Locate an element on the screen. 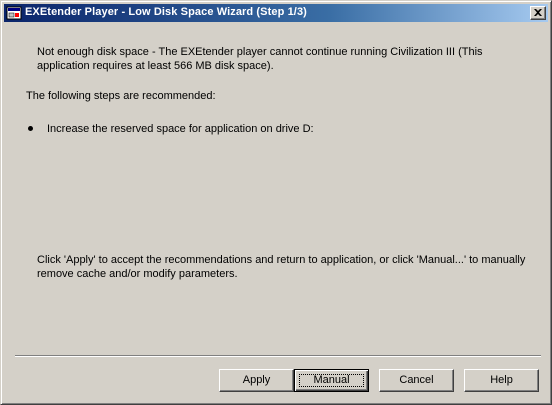 The width and height of the screenshot is (552, 405). help-button: Help is located at coordinates (501, 380).